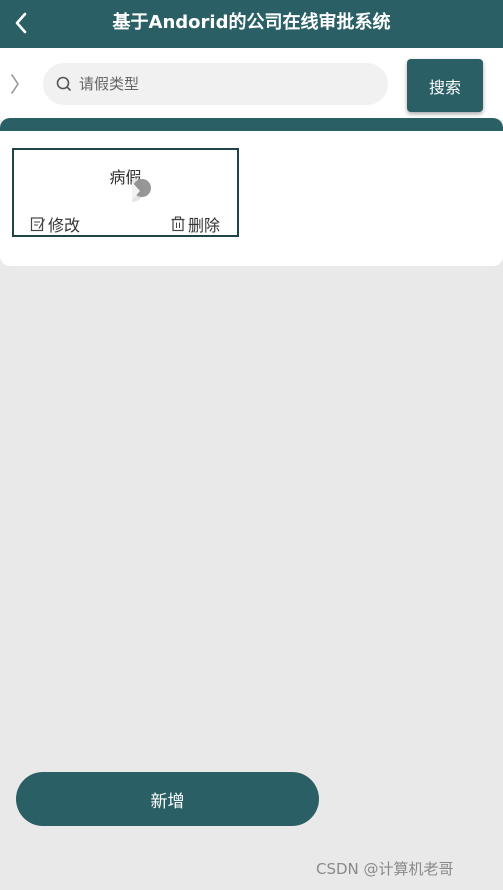  I want to click on edit-label: 修改, so click(64, 225).